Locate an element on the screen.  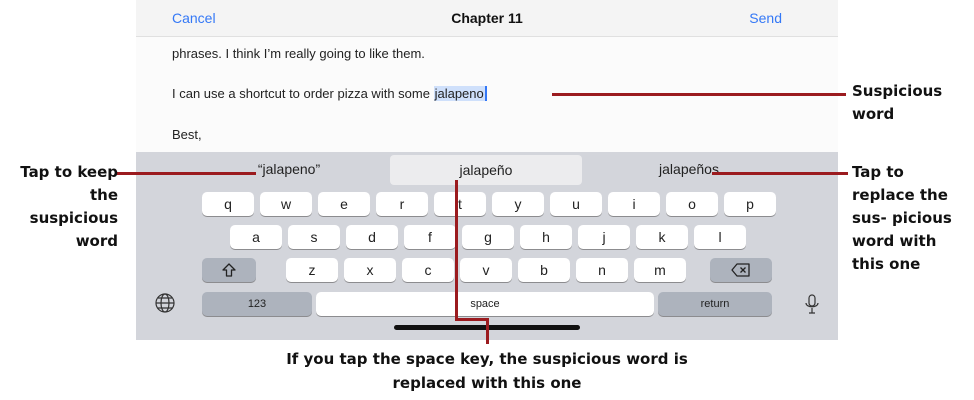
delete-key is located at coordinates (741, 270).